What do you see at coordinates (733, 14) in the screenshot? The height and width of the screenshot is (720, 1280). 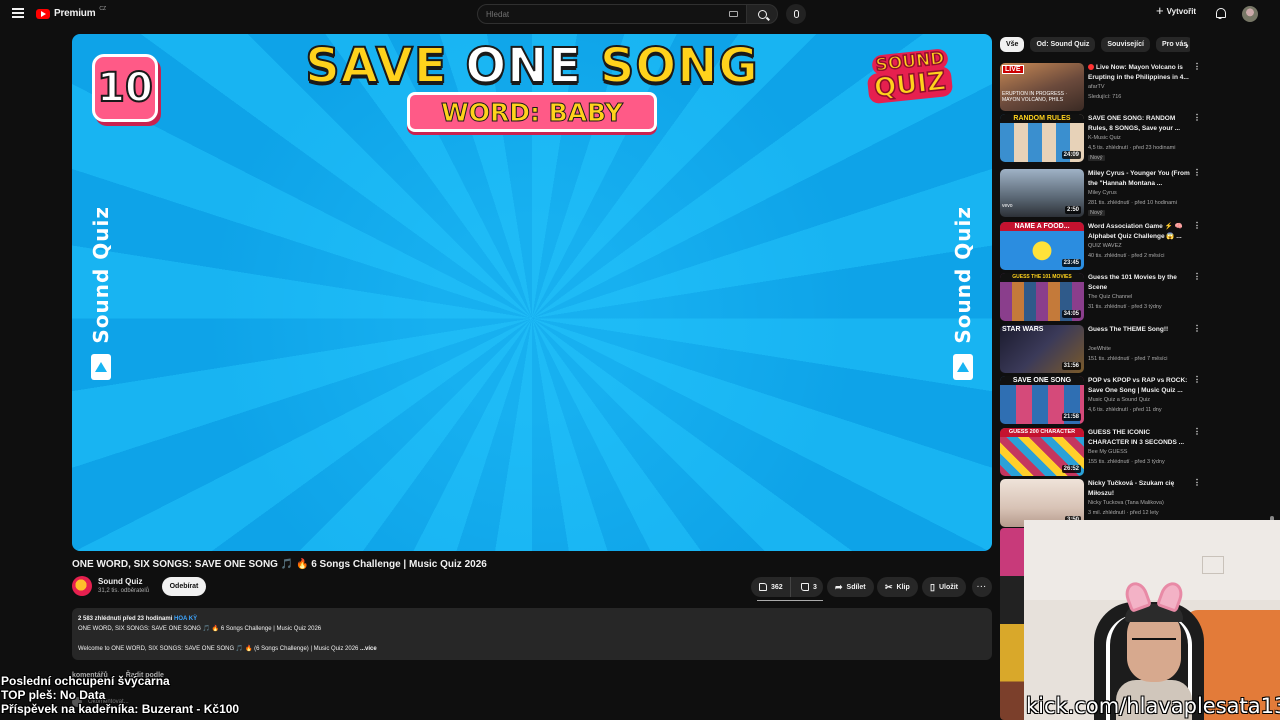 I see `keyboard-icon` at bounding box center [733, 14].